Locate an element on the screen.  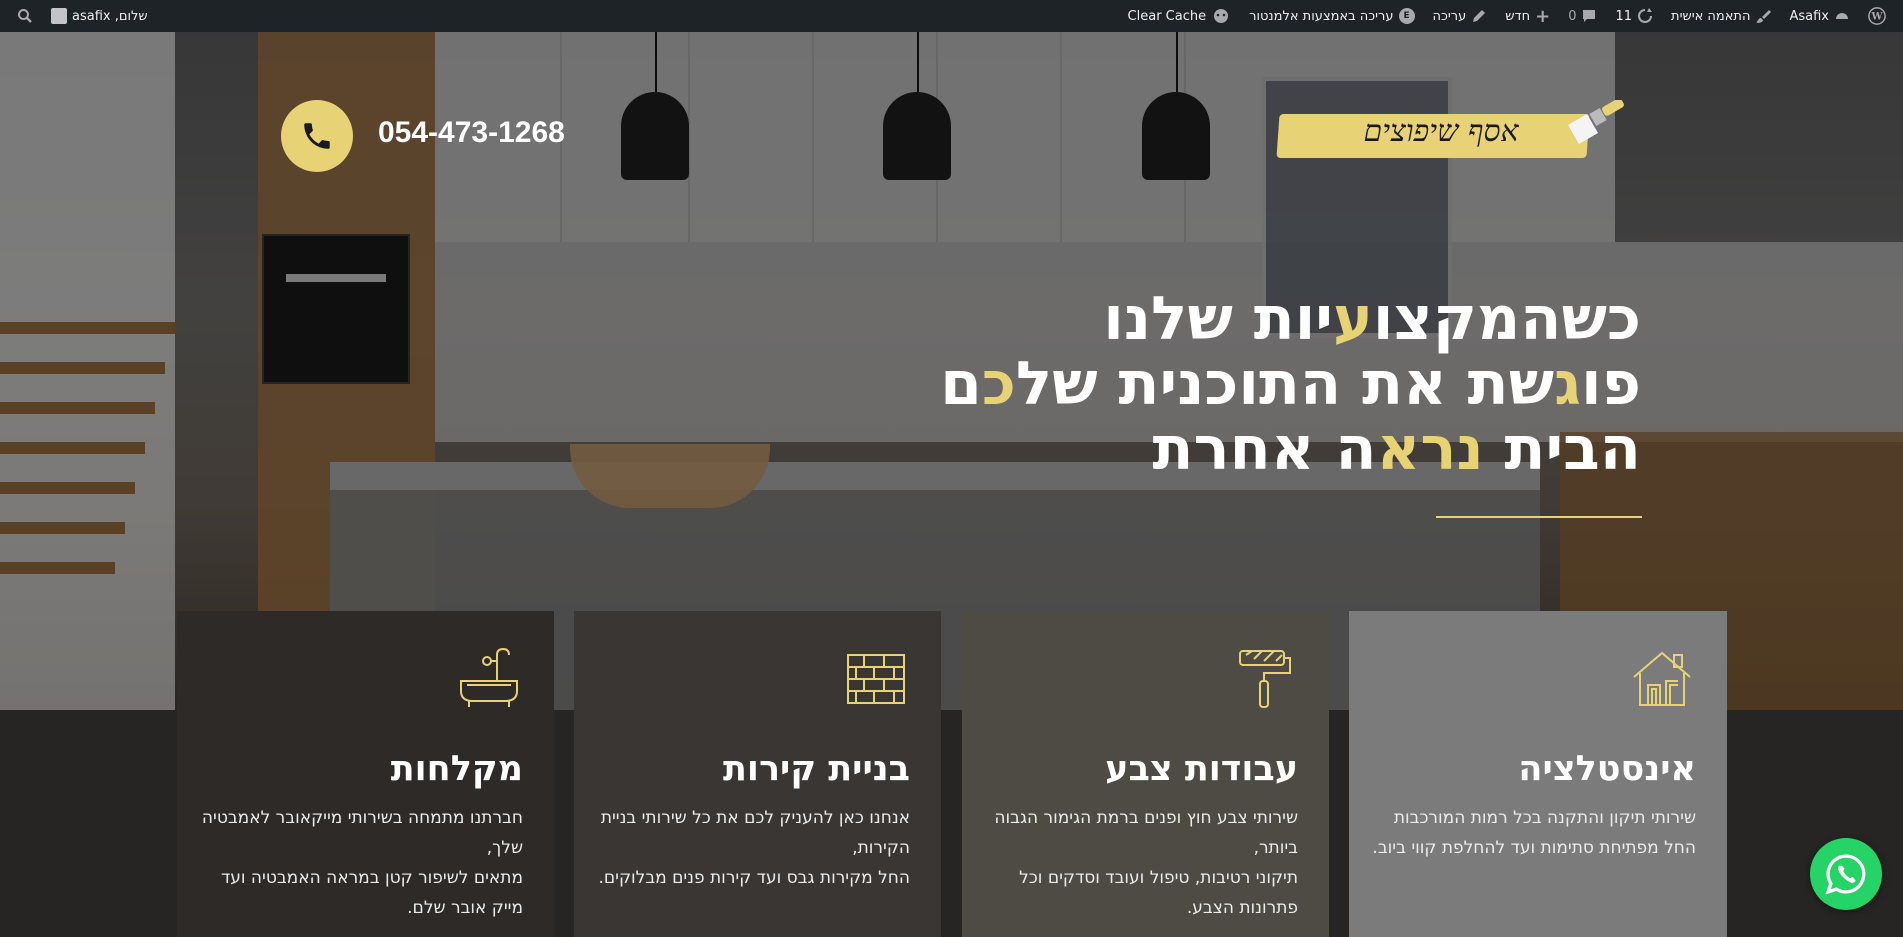
elementor-label: עריכה באמצעות אלמנטור is located at coordinates (1321, 16).